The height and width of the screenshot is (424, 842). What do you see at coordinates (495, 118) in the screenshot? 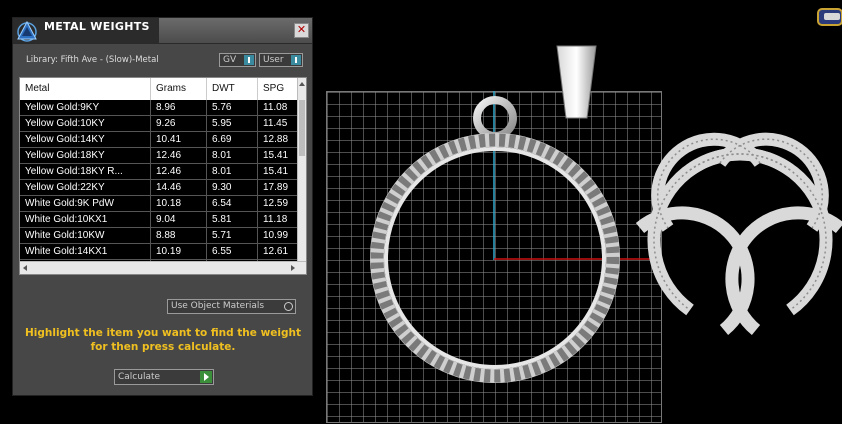
I see `jump-ring` at bounding box center [495, 118].